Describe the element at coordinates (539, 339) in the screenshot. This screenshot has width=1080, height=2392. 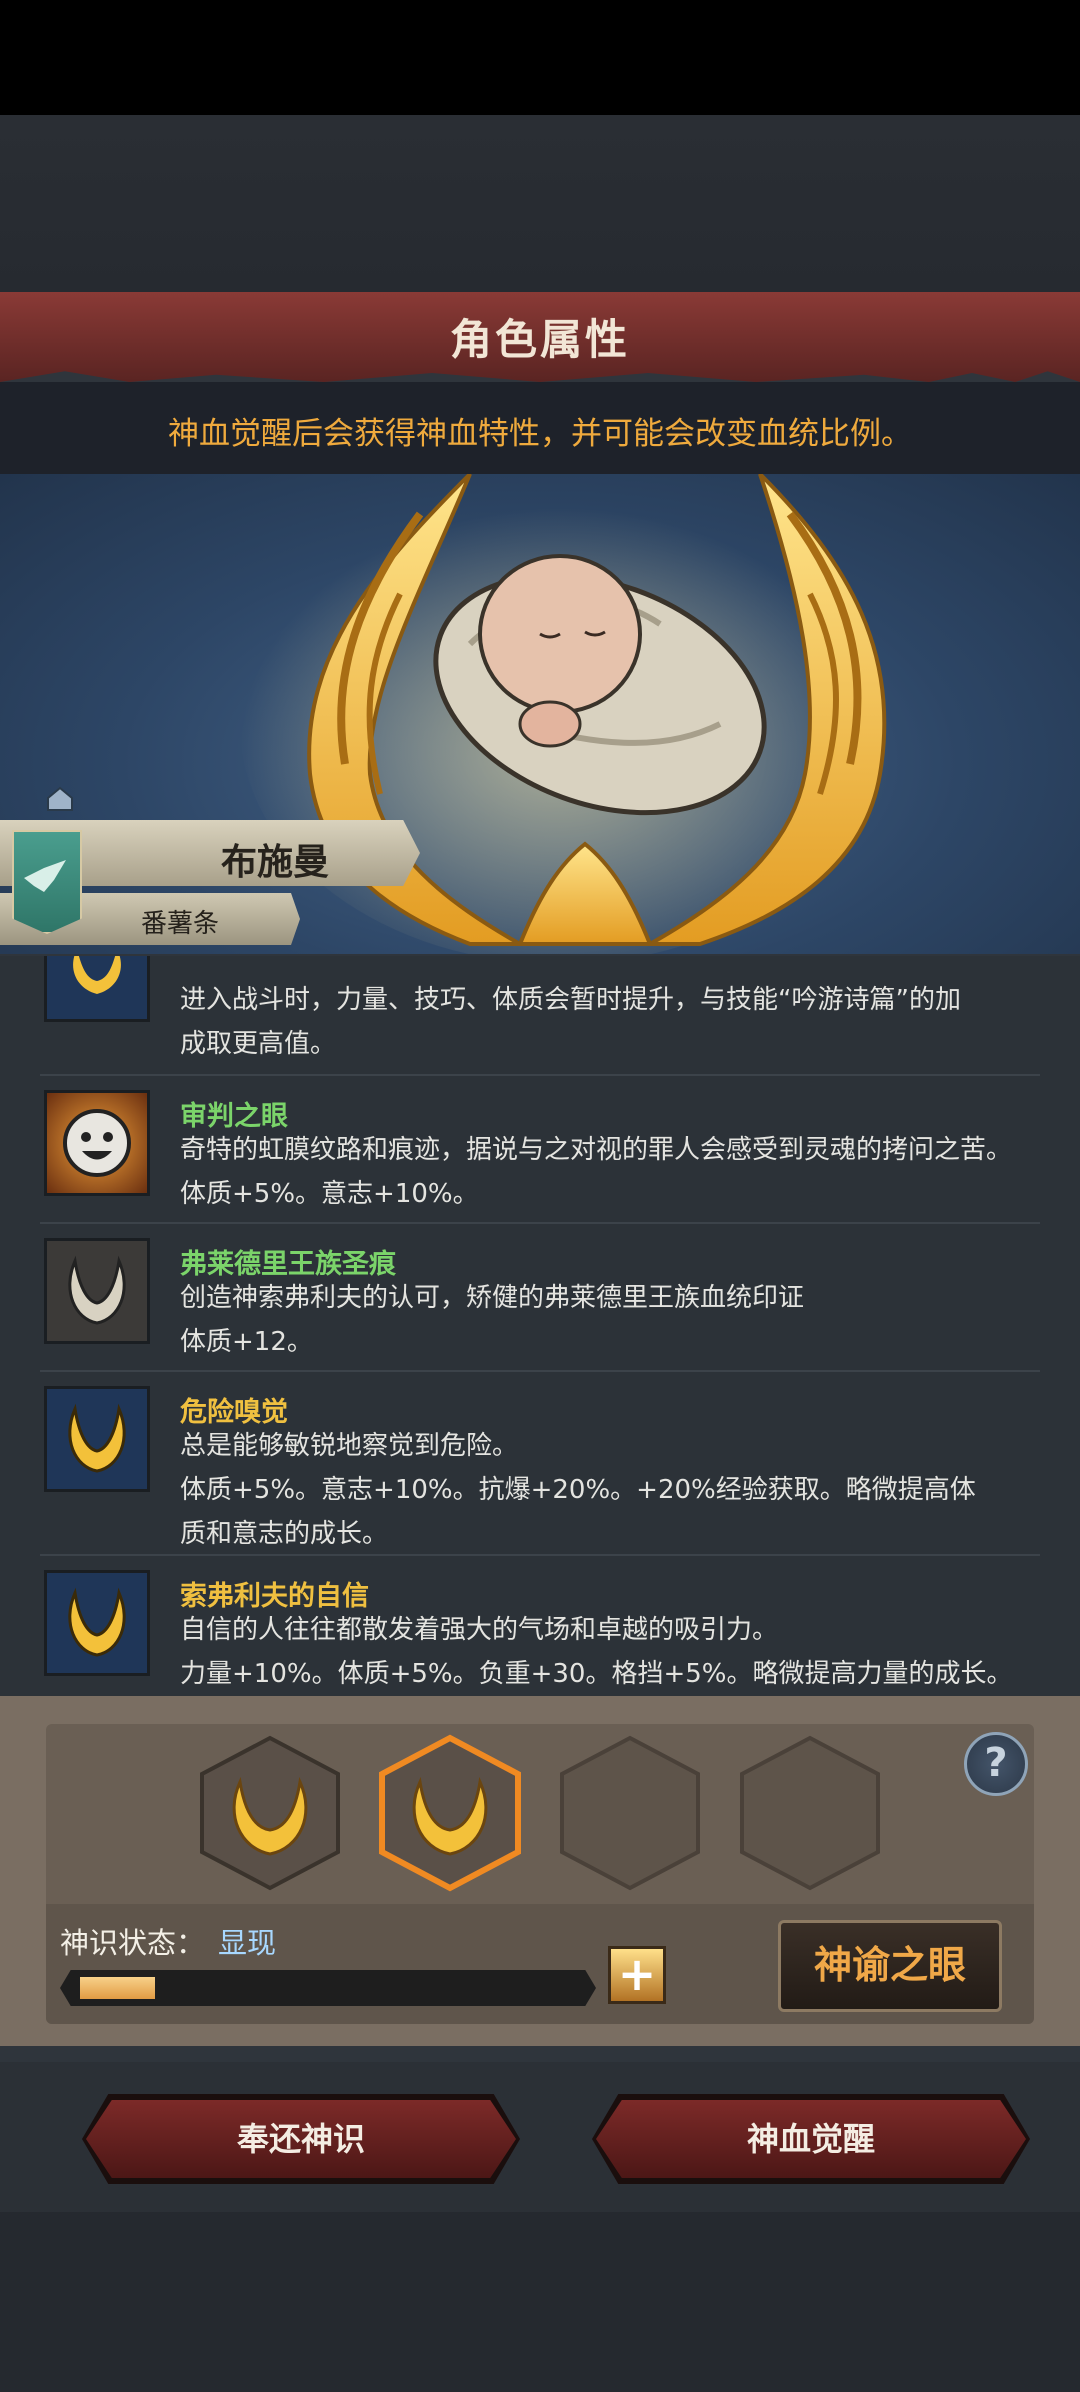
I see `page-title: 角色属性` at that location.